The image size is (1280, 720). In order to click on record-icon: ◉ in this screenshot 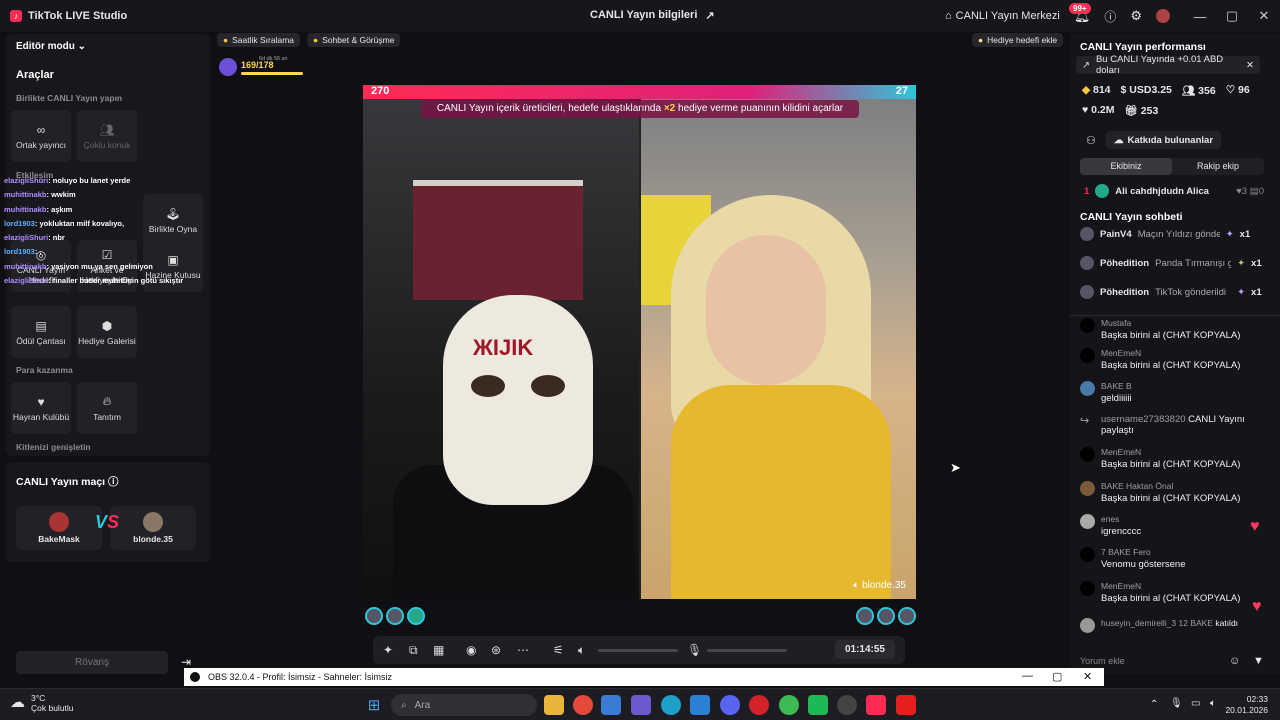, I will do `click(471, 650)`.